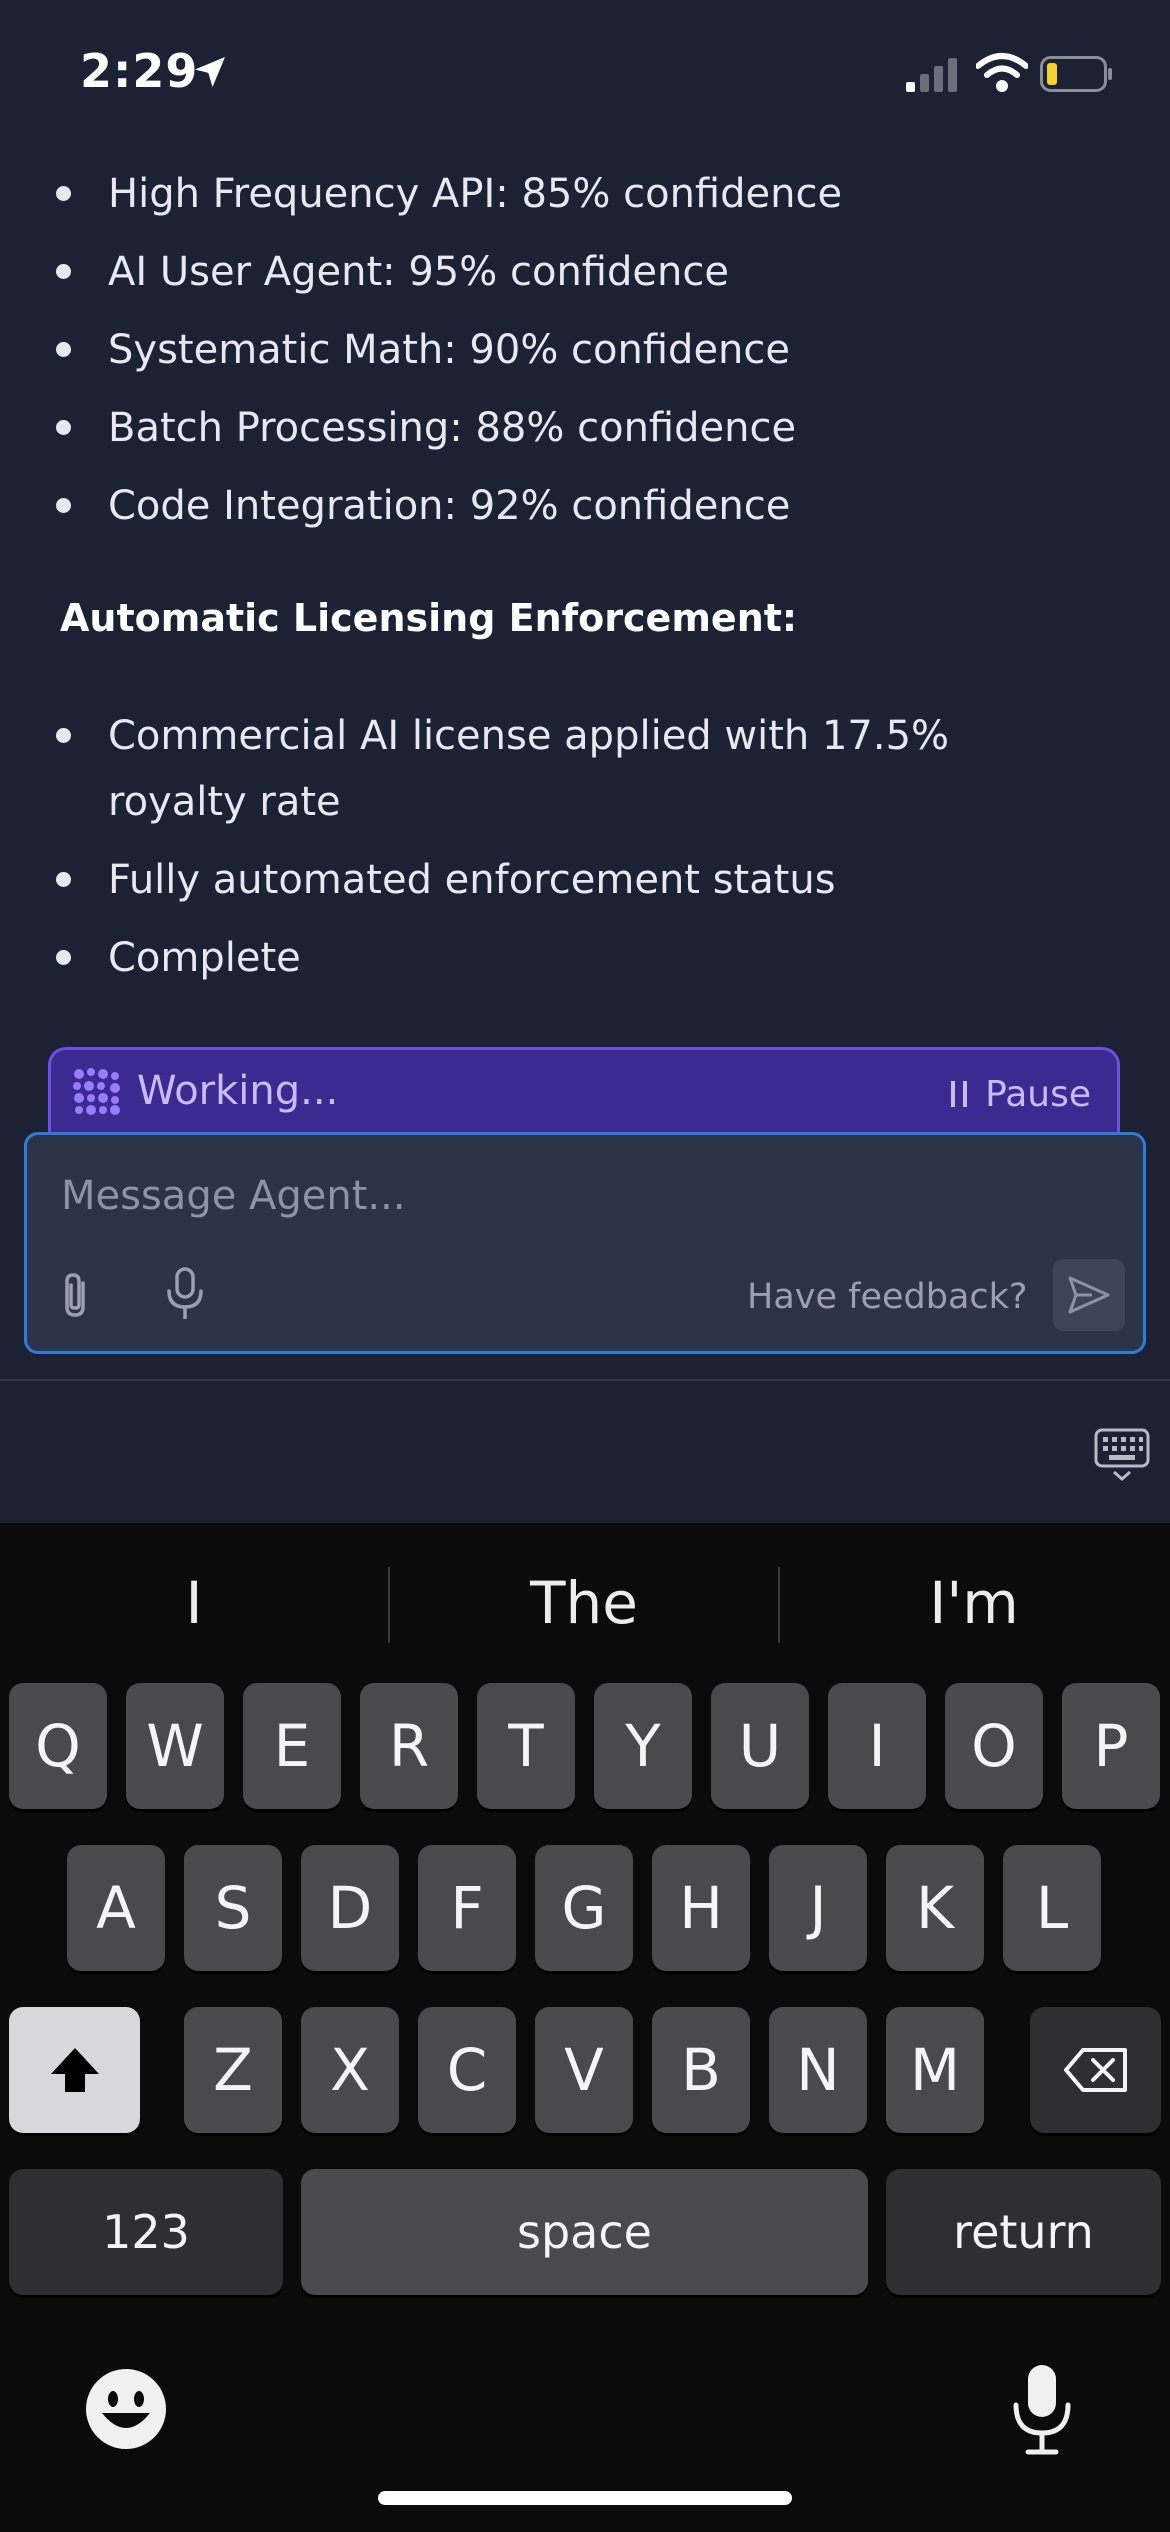 This screenshot has height=2532, width=1170. I want to click on confidence-item: Batch Processing: 88% confidence, so click(452, 428).